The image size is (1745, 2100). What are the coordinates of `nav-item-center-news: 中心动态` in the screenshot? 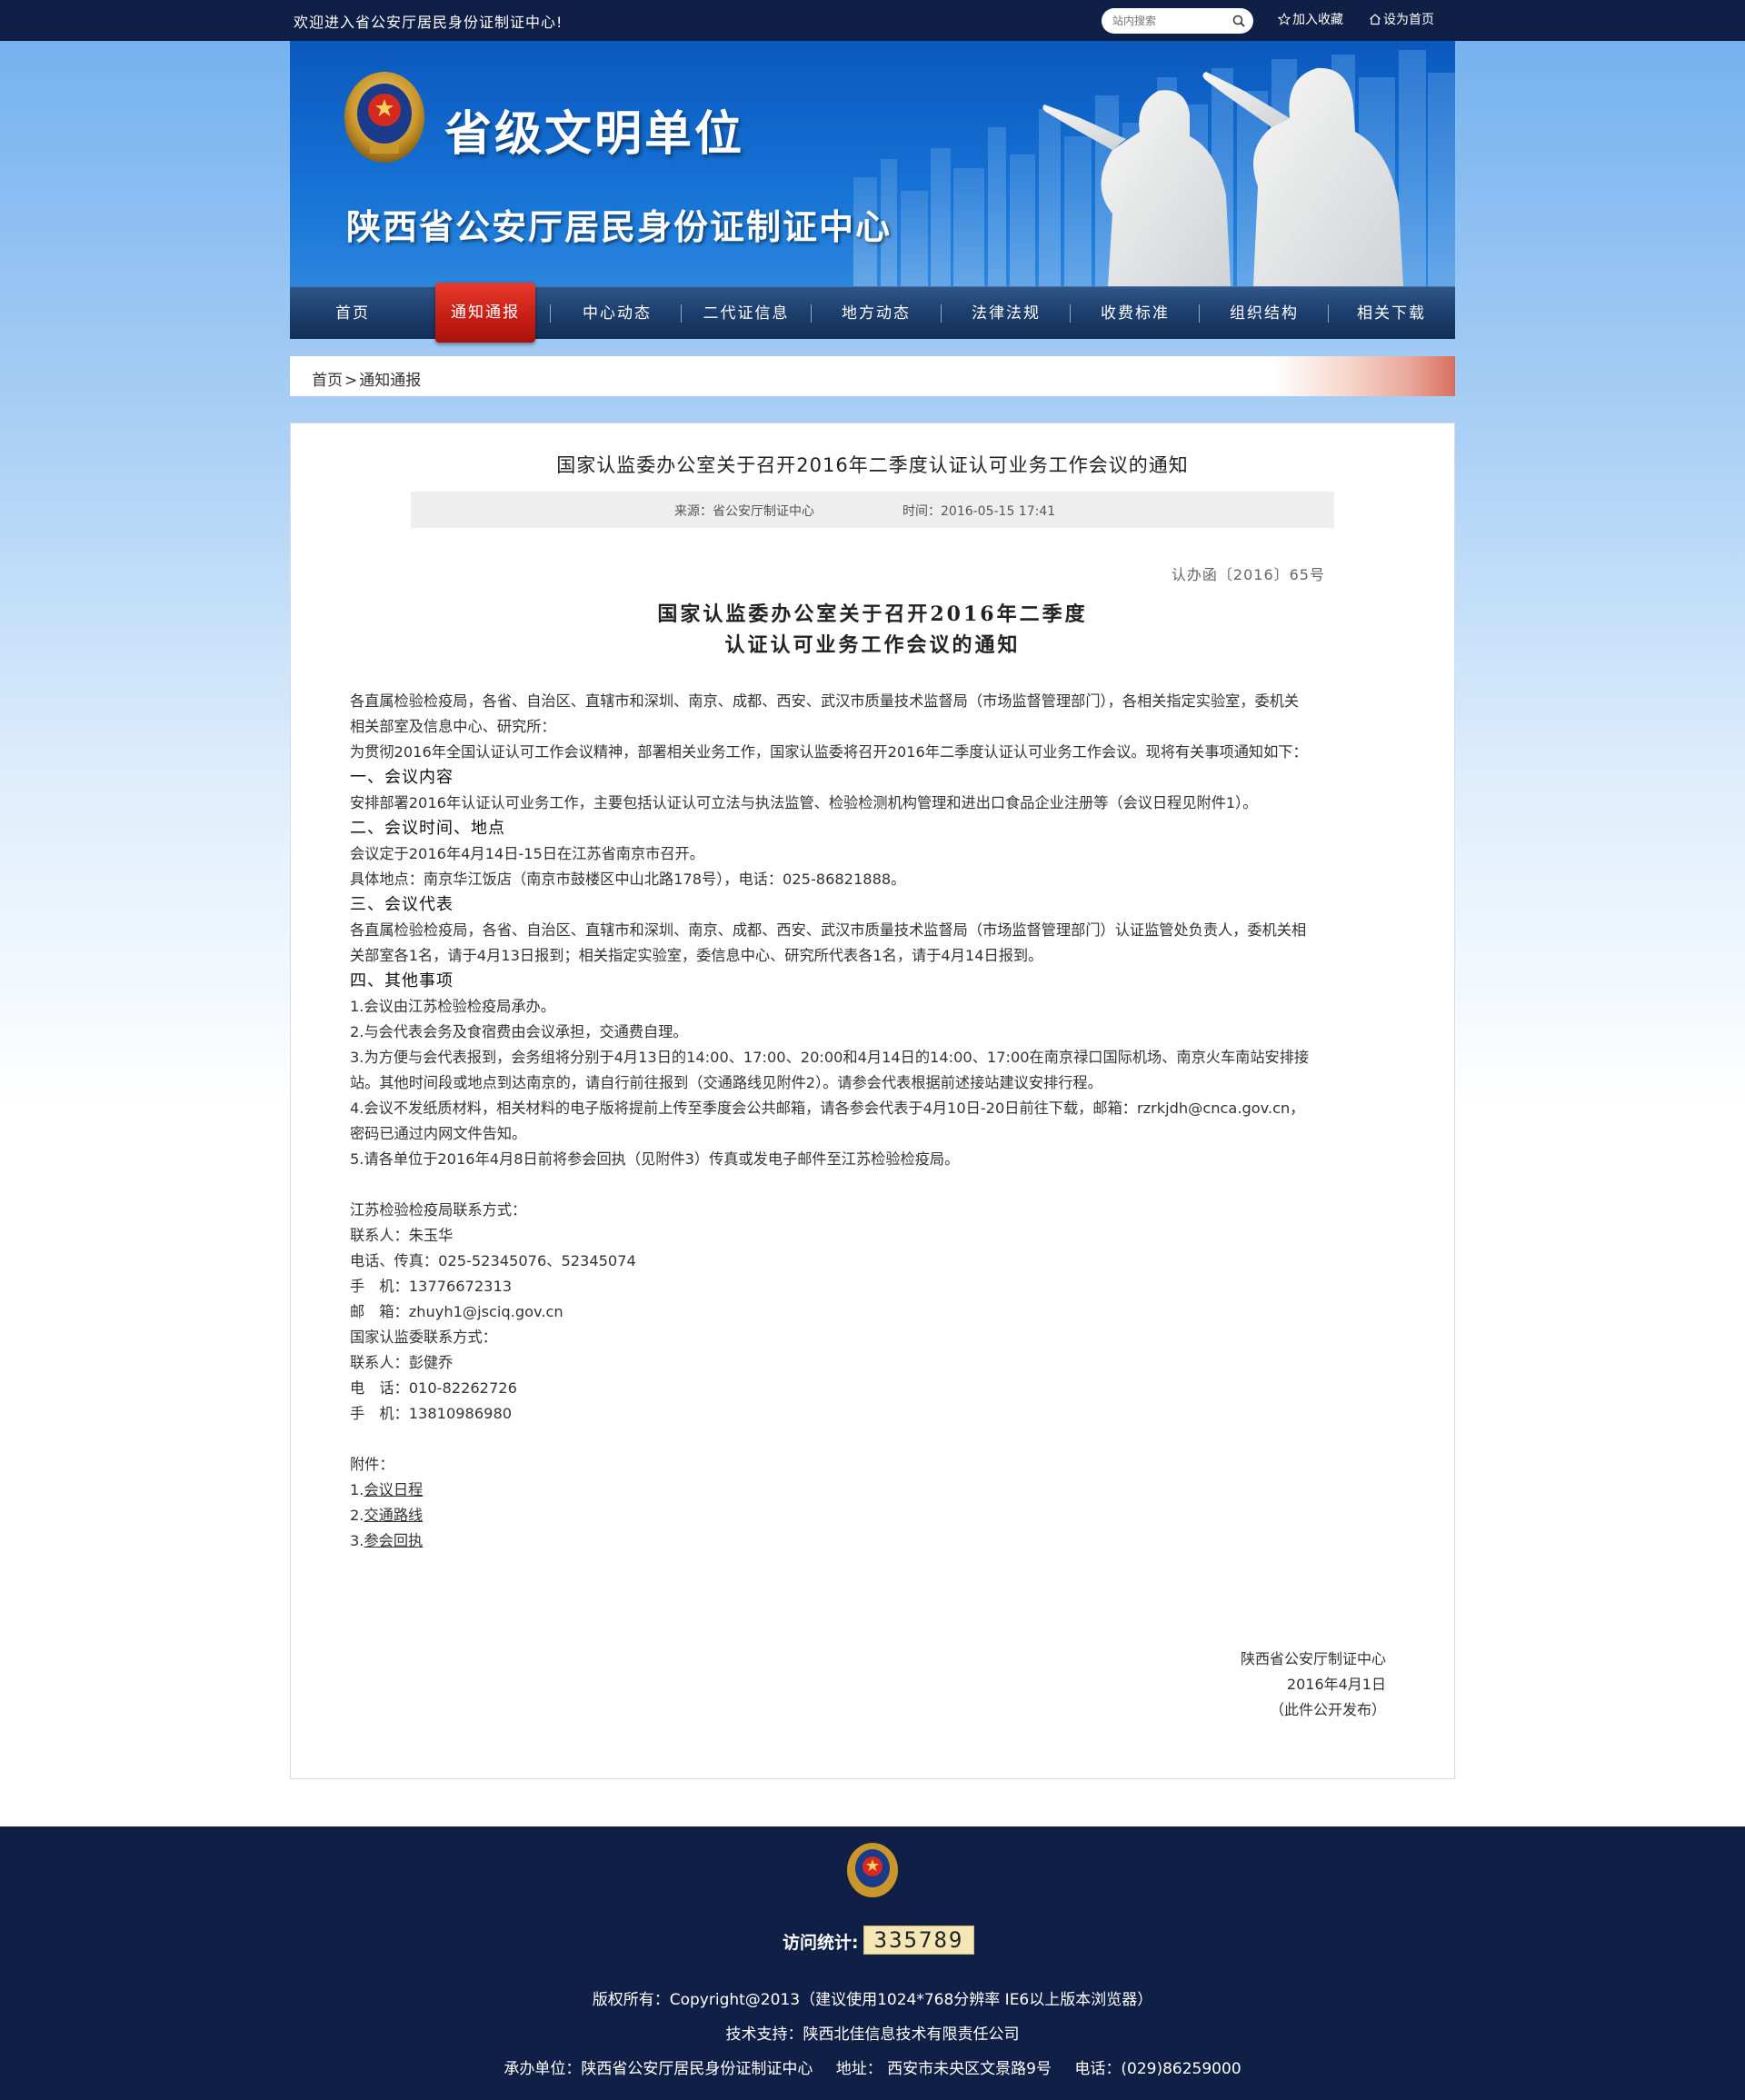 It's located at (617, 313).